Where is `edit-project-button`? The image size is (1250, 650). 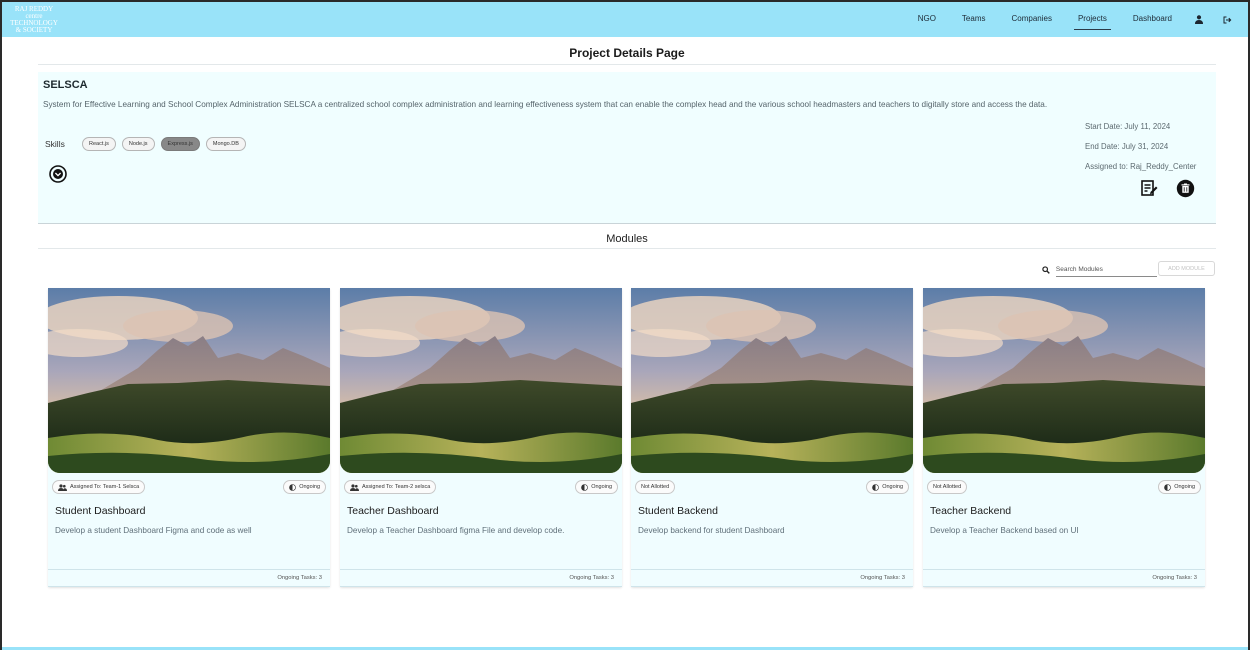 edit-project-button is located at coordinates (1149, 188).